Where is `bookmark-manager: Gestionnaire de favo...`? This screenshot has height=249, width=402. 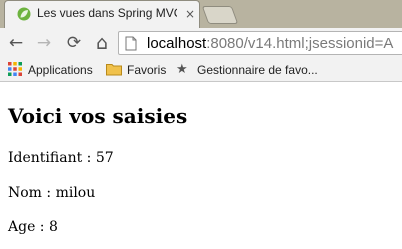 bookmark-manager: Gestionnaire de favo... is located at coordinates (257, 70).